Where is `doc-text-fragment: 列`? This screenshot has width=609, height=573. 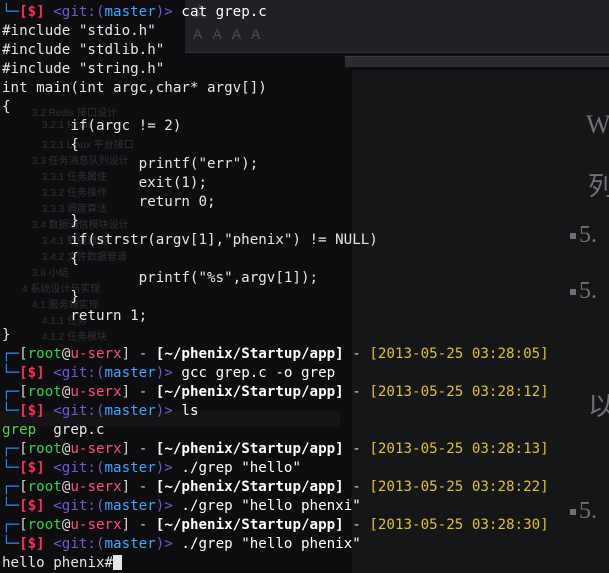 doc-text-fragment: 列 is located at coordinates (598, 186).